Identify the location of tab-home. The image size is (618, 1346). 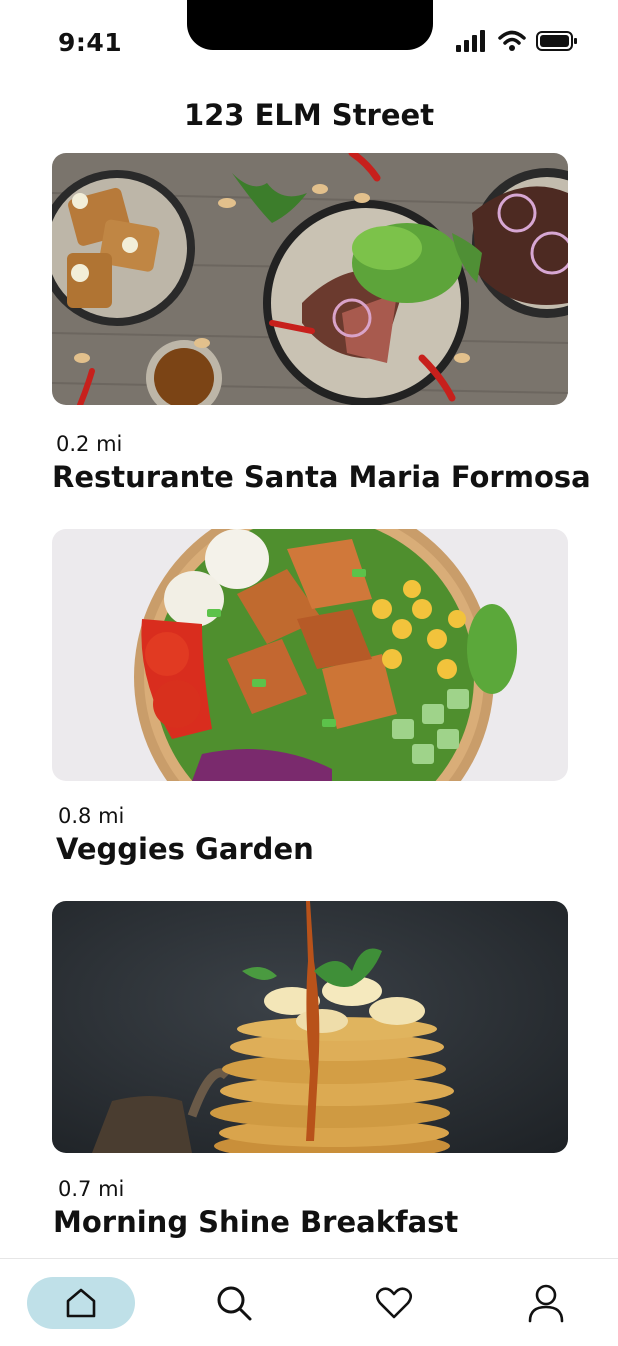
(81, 1303).